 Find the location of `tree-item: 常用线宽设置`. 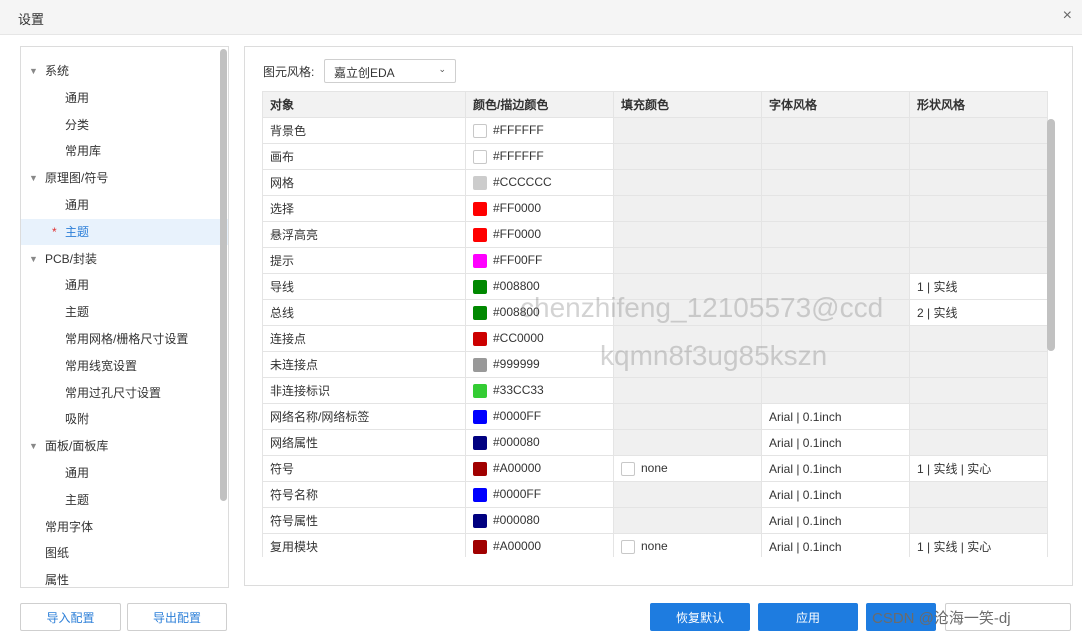

tree-item: 常用线宽设置 is located at coordinates (124, 366).